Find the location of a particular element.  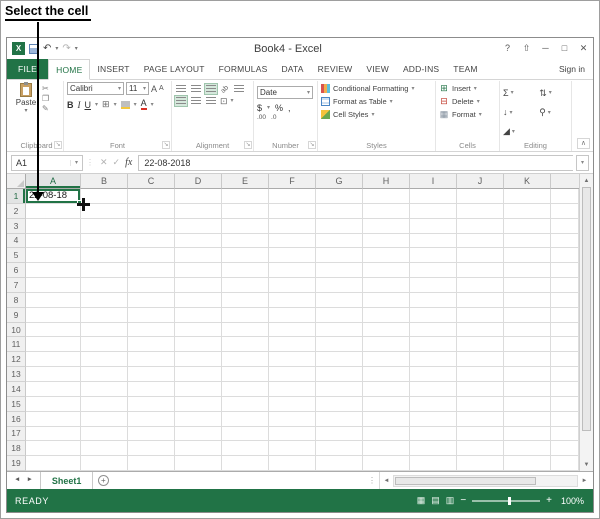

cell-B17 is located at coordinates (104, 434).